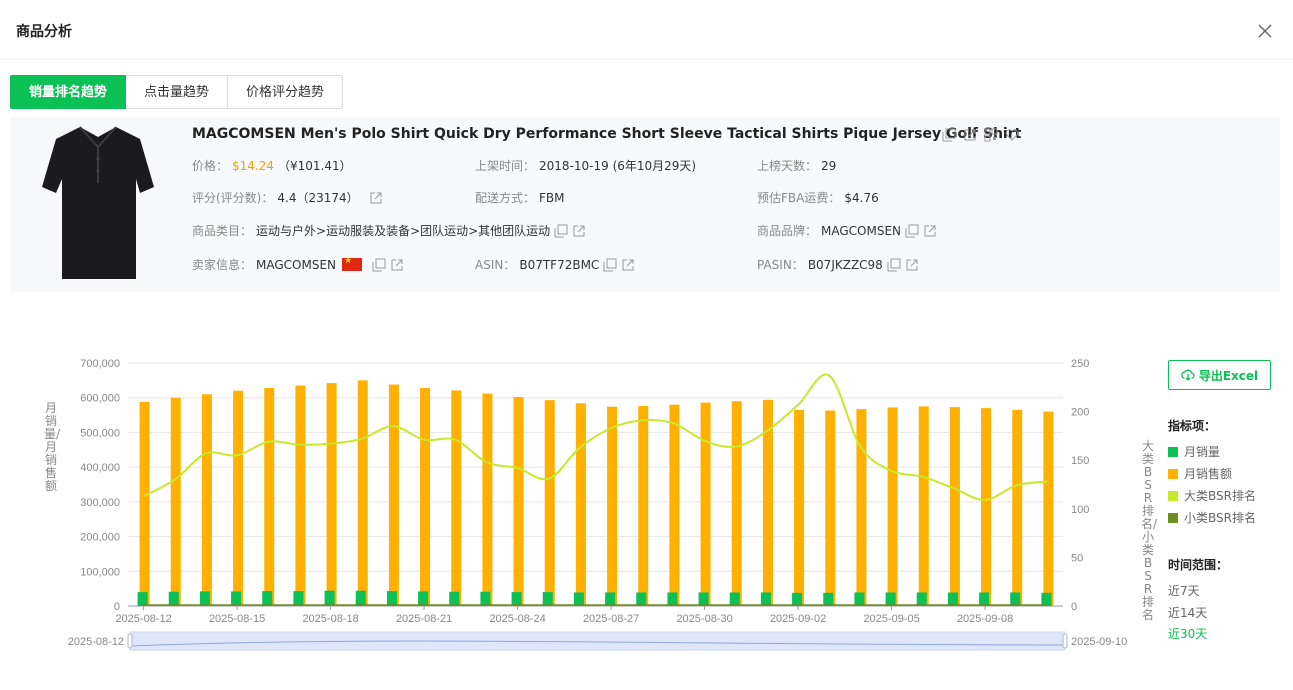 The image size is (1293, 690). What do you see at coordinates (117, 607) in the screenshot?
I see `y-tick-left: 0` at bounding box center [117, 607].